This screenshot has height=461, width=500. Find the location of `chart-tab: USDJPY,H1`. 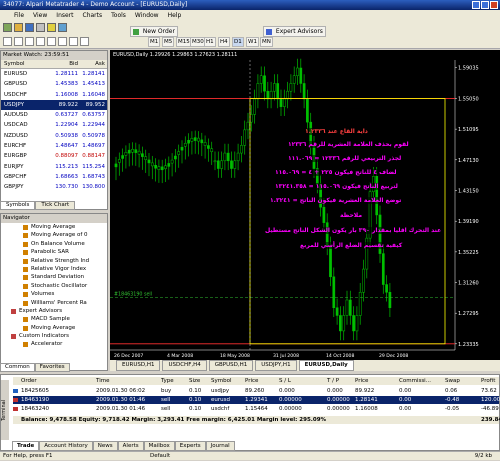

chart-tab: USDJPY,H1 is located at coordinates (276, 365).